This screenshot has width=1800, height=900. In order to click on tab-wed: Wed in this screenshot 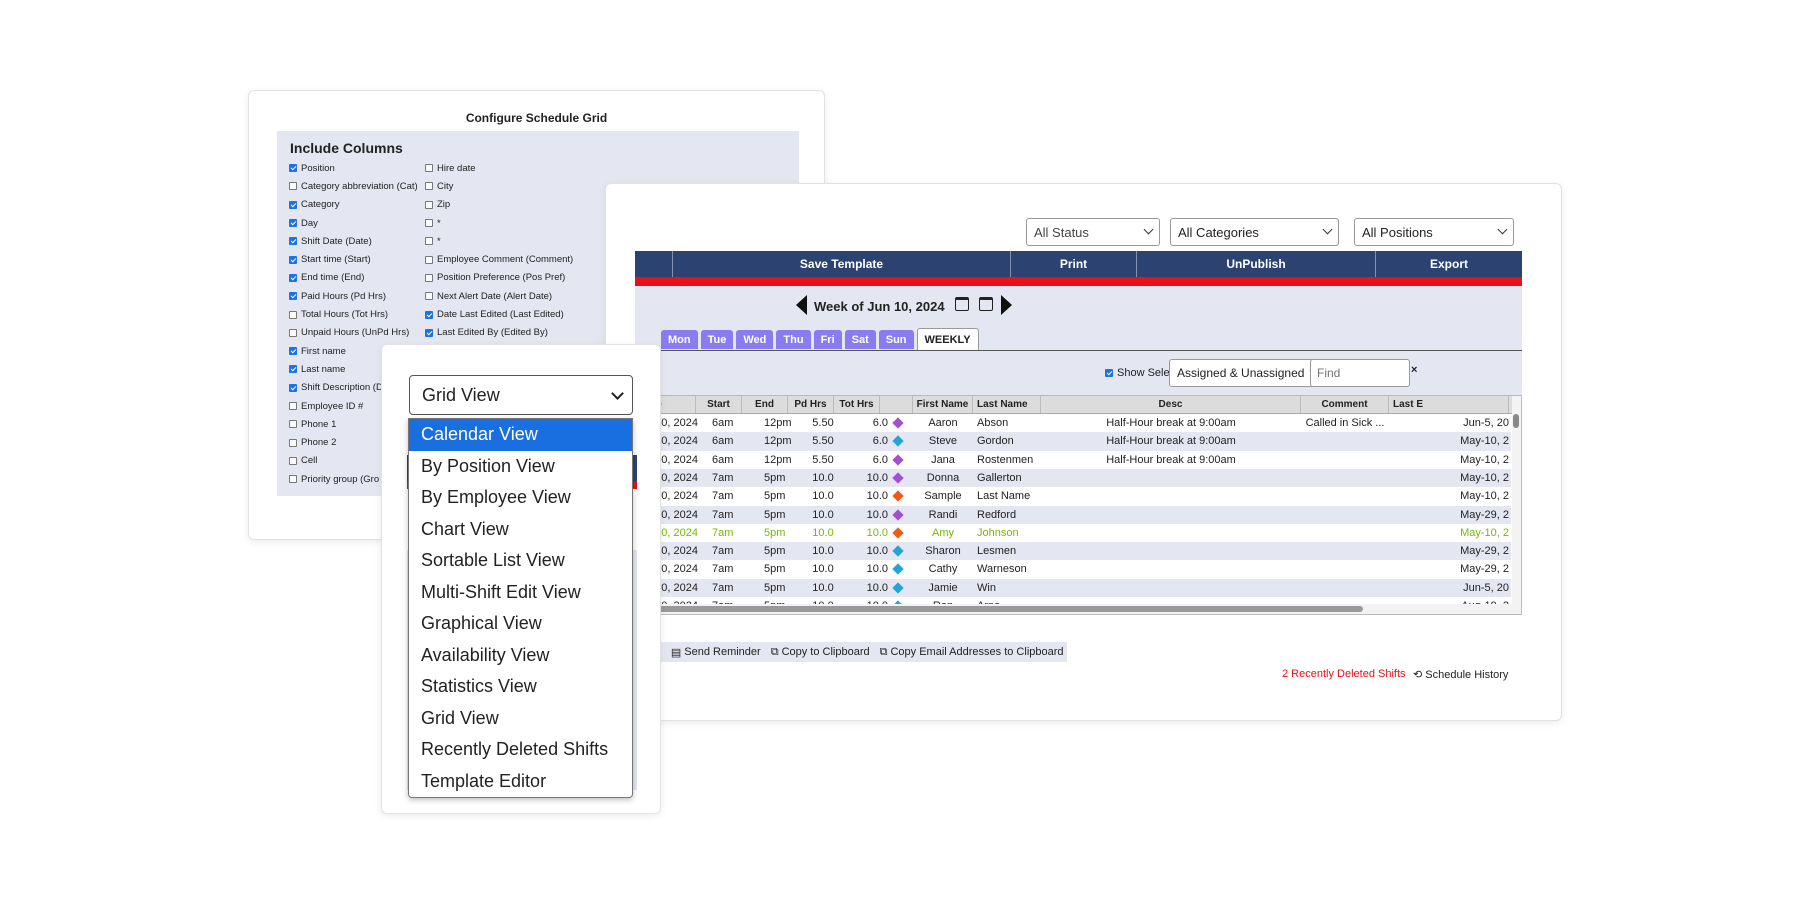, I will do `click(755, 339)`.